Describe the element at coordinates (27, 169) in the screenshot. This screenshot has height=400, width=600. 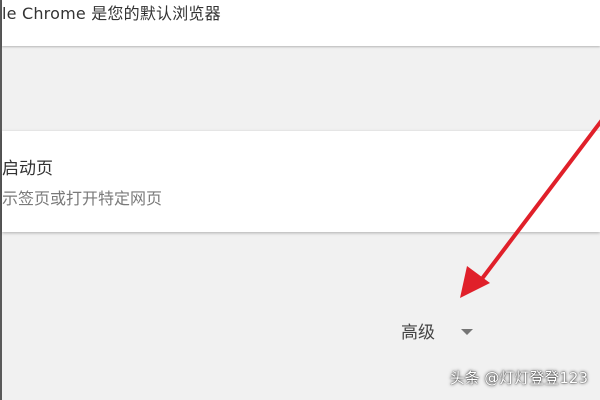
I see `startup-title: 启动页` at that location.